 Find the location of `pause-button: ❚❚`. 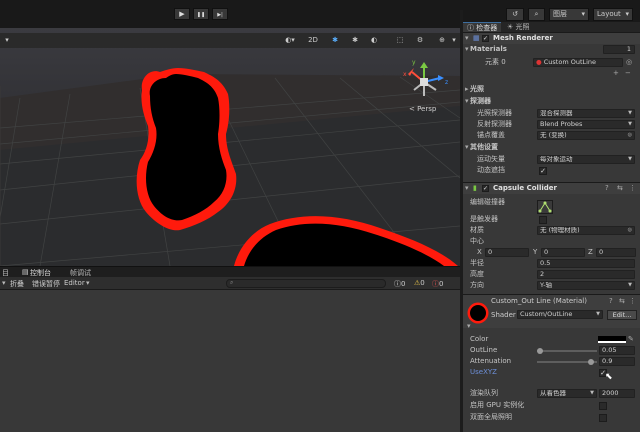

pause-button: ❚❚ is located at coordinates (201, 14).